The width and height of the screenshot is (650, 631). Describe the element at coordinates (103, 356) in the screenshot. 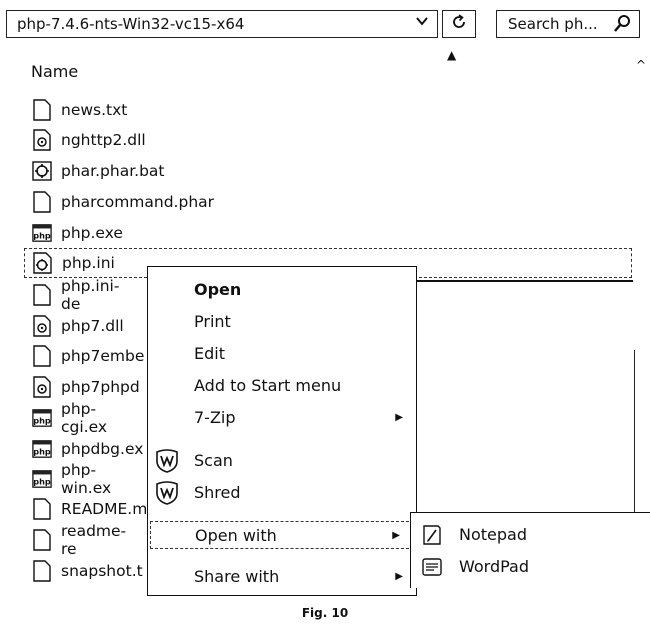

I see `file-name: php7embe` at that location.